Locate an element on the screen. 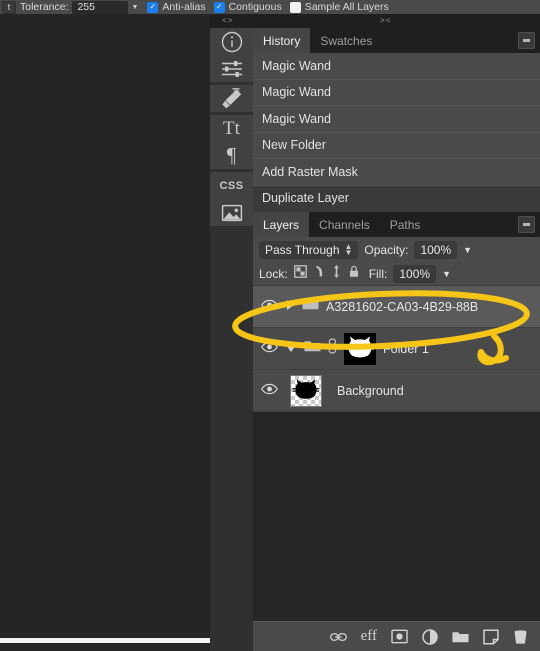 The width and height of the screenshot is (540, 651). fill-input: 100% is located at coordinates (415, 273).